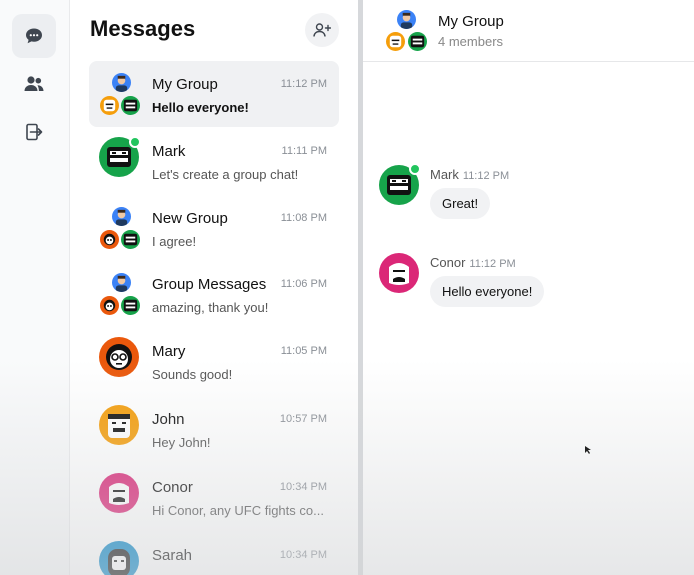 The height and width of the screenshot is (575, 694). I want to click on conversation-preview: I agree!, so click(174, 241).